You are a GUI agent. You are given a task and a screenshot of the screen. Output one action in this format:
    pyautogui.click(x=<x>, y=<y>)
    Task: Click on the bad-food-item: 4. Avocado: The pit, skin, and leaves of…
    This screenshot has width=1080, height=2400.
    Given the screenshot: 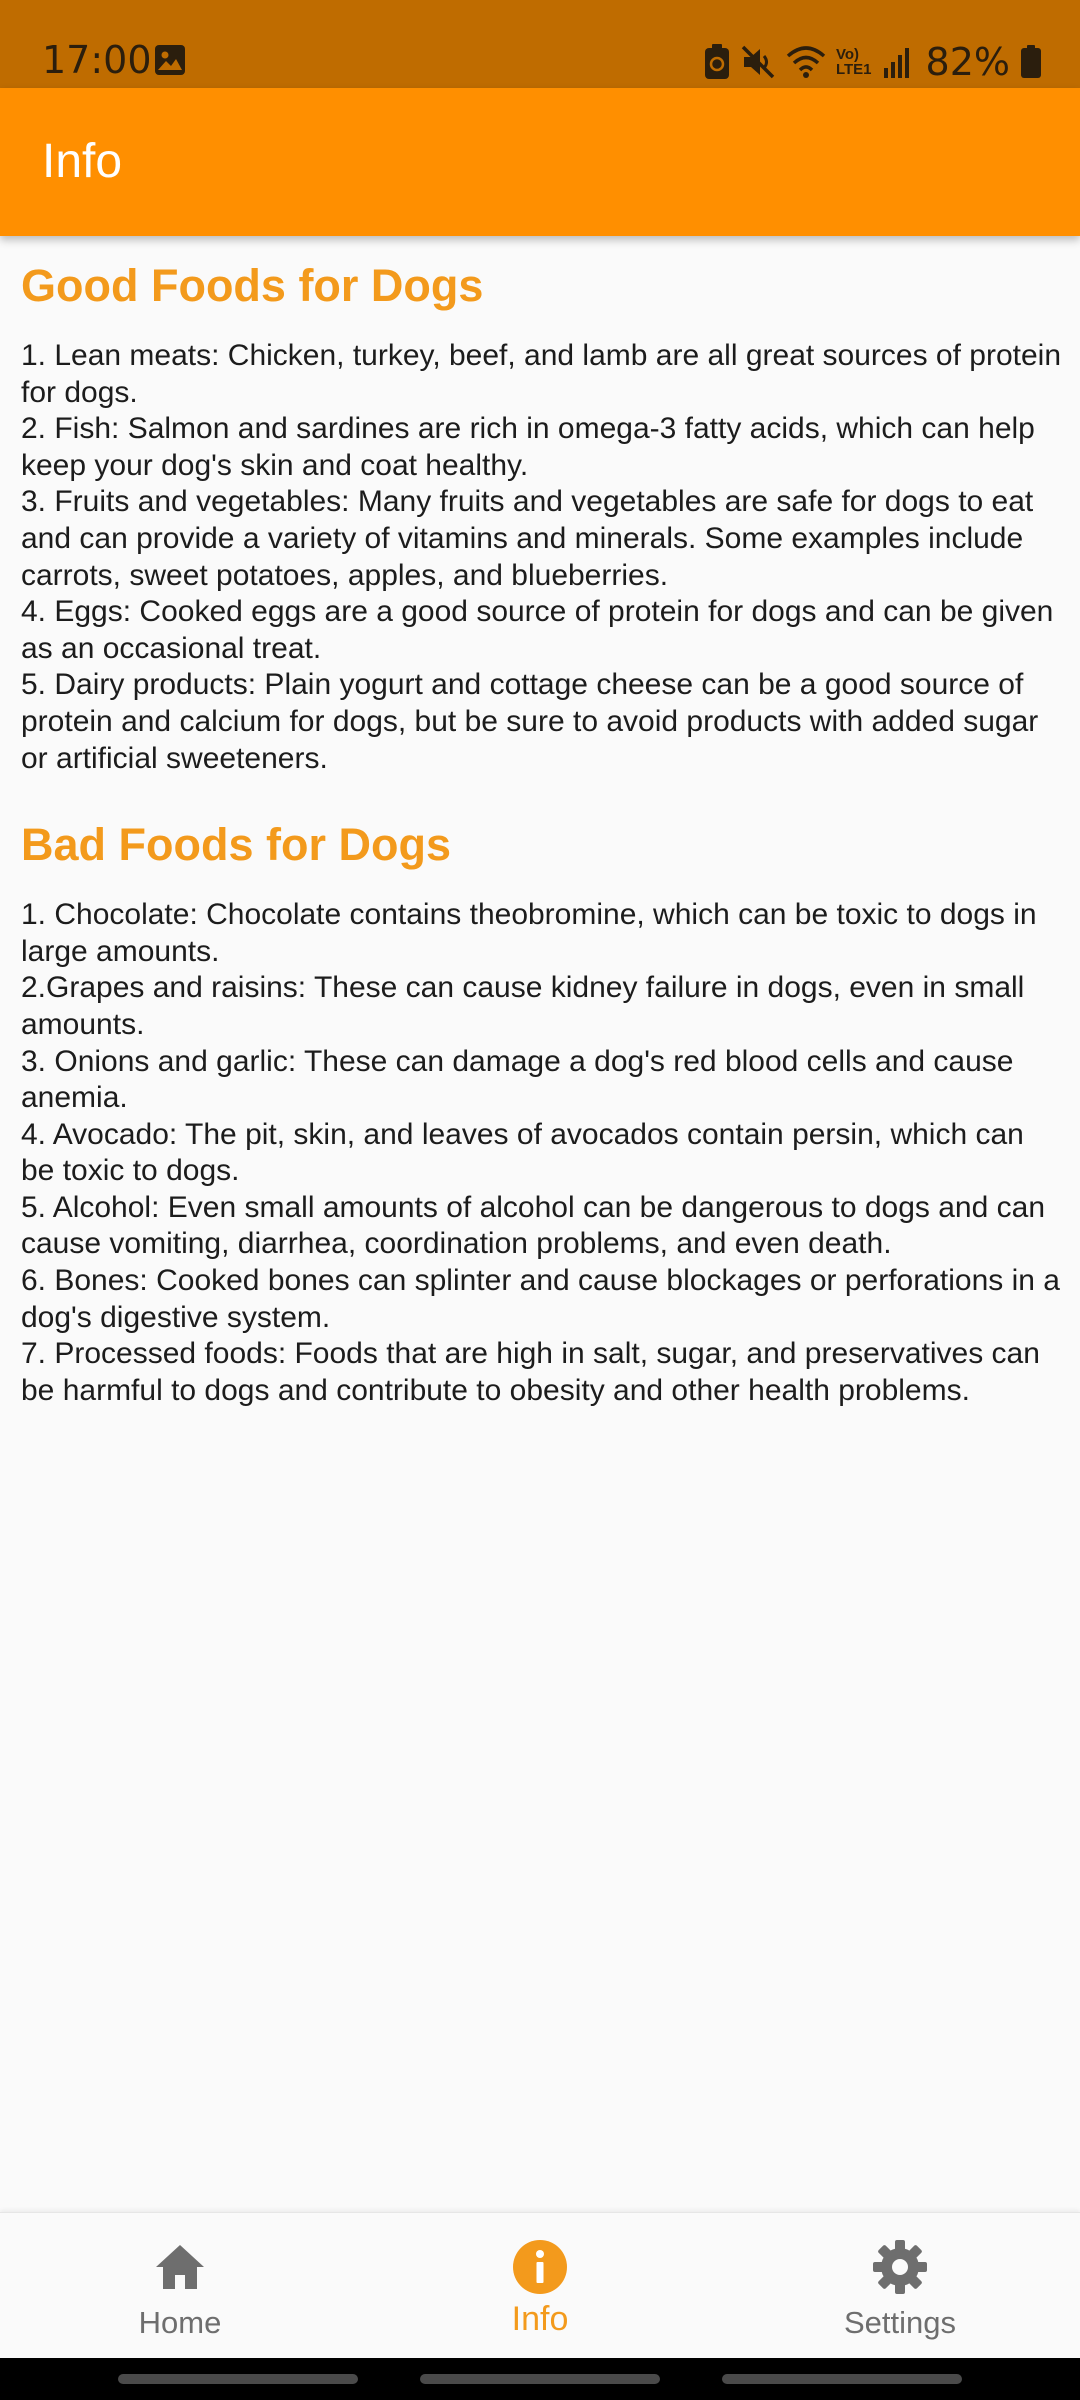 What is the action you would take?
    pyautogui.click(x=522, y=1152)
    